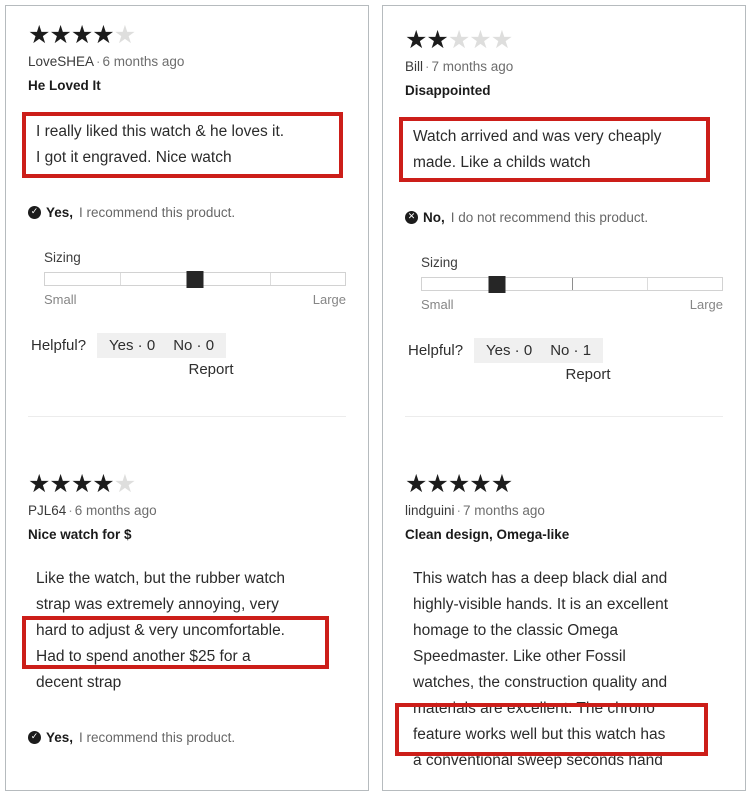 The width and height of the screenshot is (756, 800). I want to click on review-author: Bill, so click(414, 66).